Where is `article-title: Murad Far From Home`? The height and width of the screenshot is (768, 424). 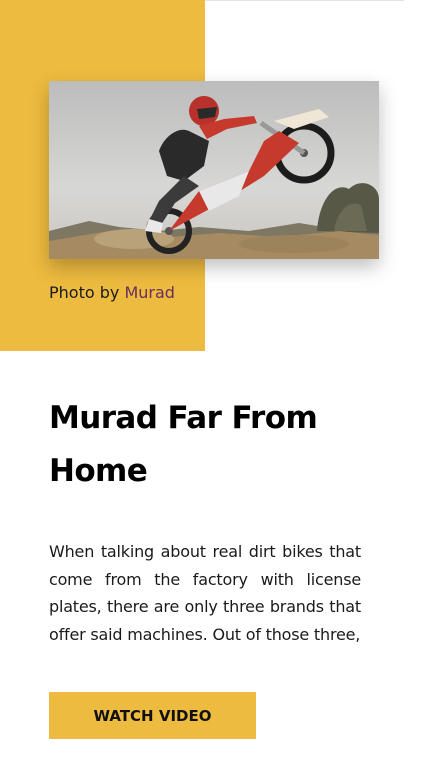 article-title: Murad Far From Home is located at coordinates (183, 444).